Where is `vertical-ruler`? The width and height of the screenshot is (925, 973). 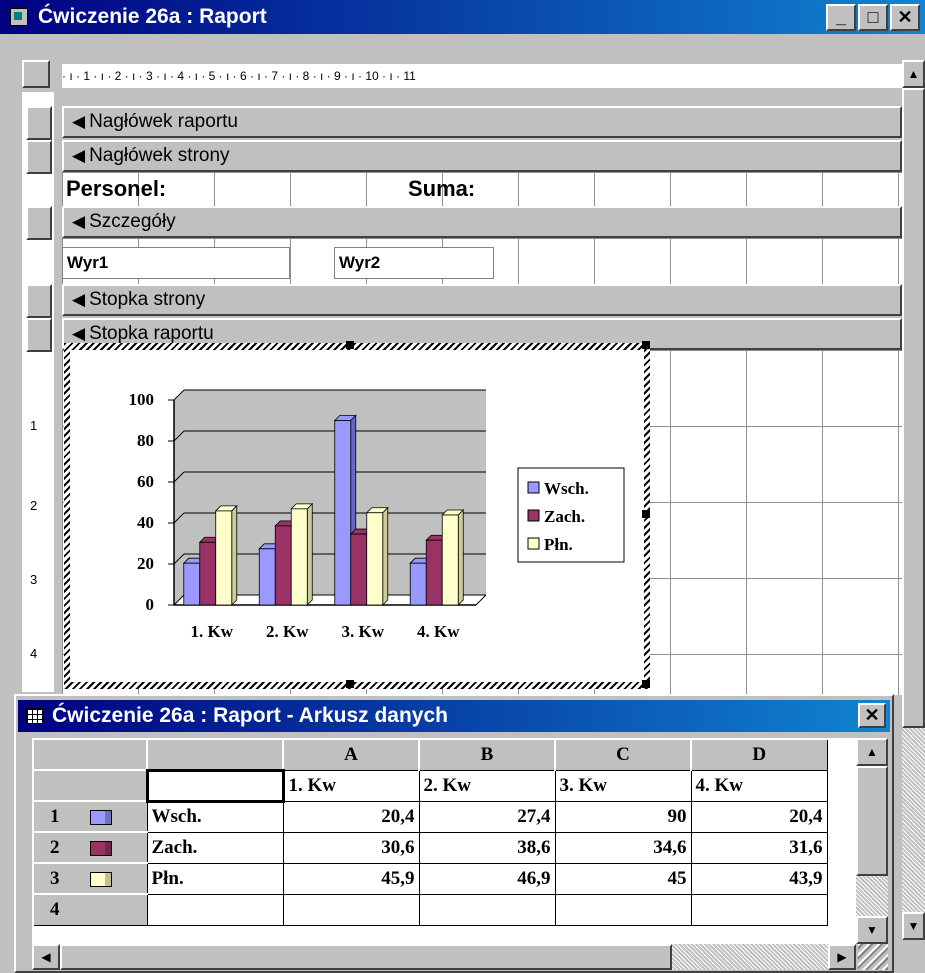
vertical-ruler is located at coordinates (38, 392).